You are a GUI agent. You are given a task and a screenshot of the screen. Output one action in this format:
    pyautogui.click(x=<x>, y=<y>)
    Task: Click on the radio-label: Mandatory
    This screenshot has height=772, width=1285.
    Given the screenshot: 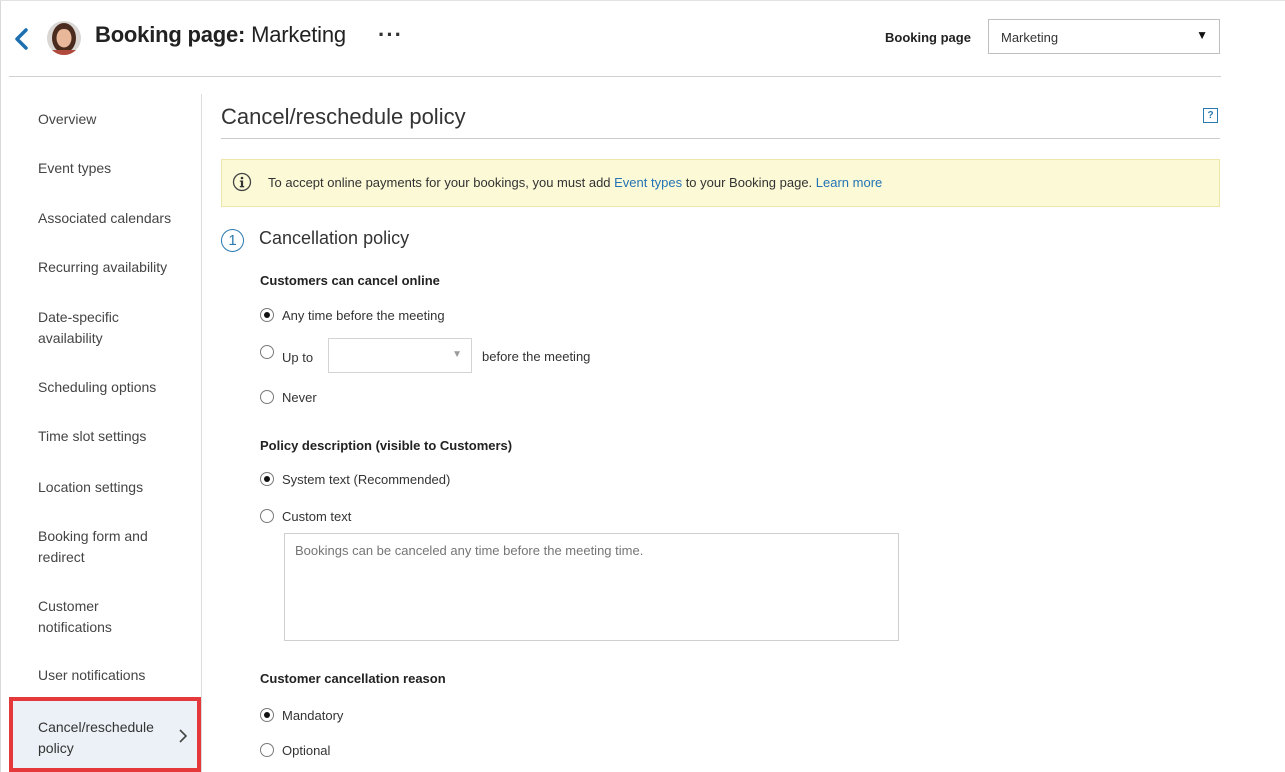 What is the action you would take?
    pyautogui.click(x=313, y=715)
    